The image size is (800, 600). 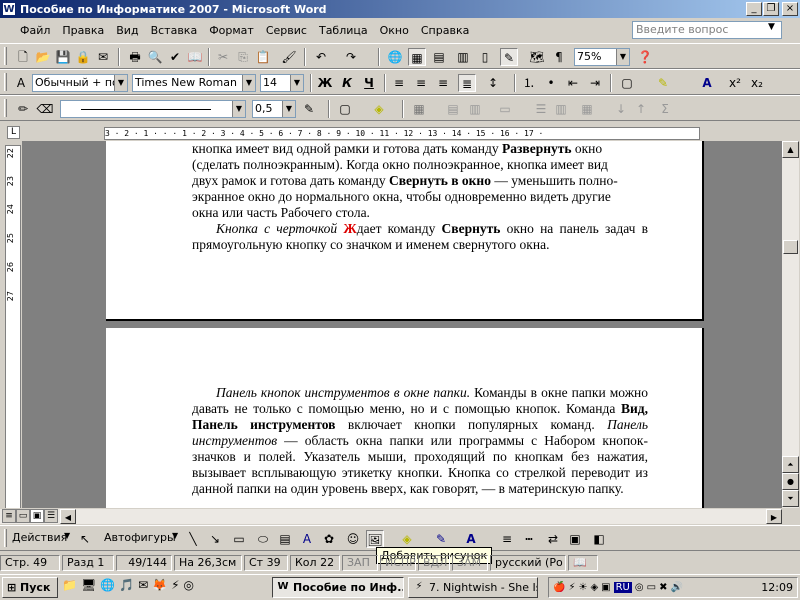 I want to click on web-view-icon: ▭, so click(x=23, y=516).